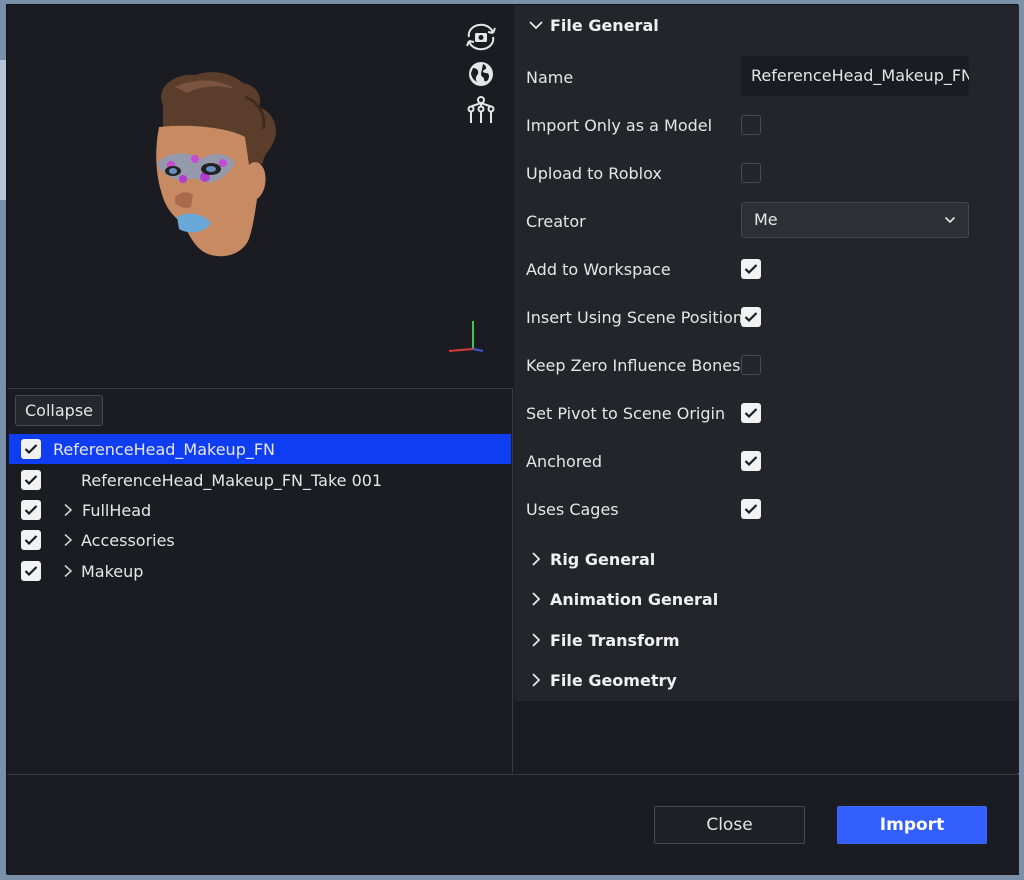 Image resolution: width=1024 pixels, height=880 pixels. Describe the element at coordinates (550, 77) in the screenshot. I see `name-label: Name` at that location.